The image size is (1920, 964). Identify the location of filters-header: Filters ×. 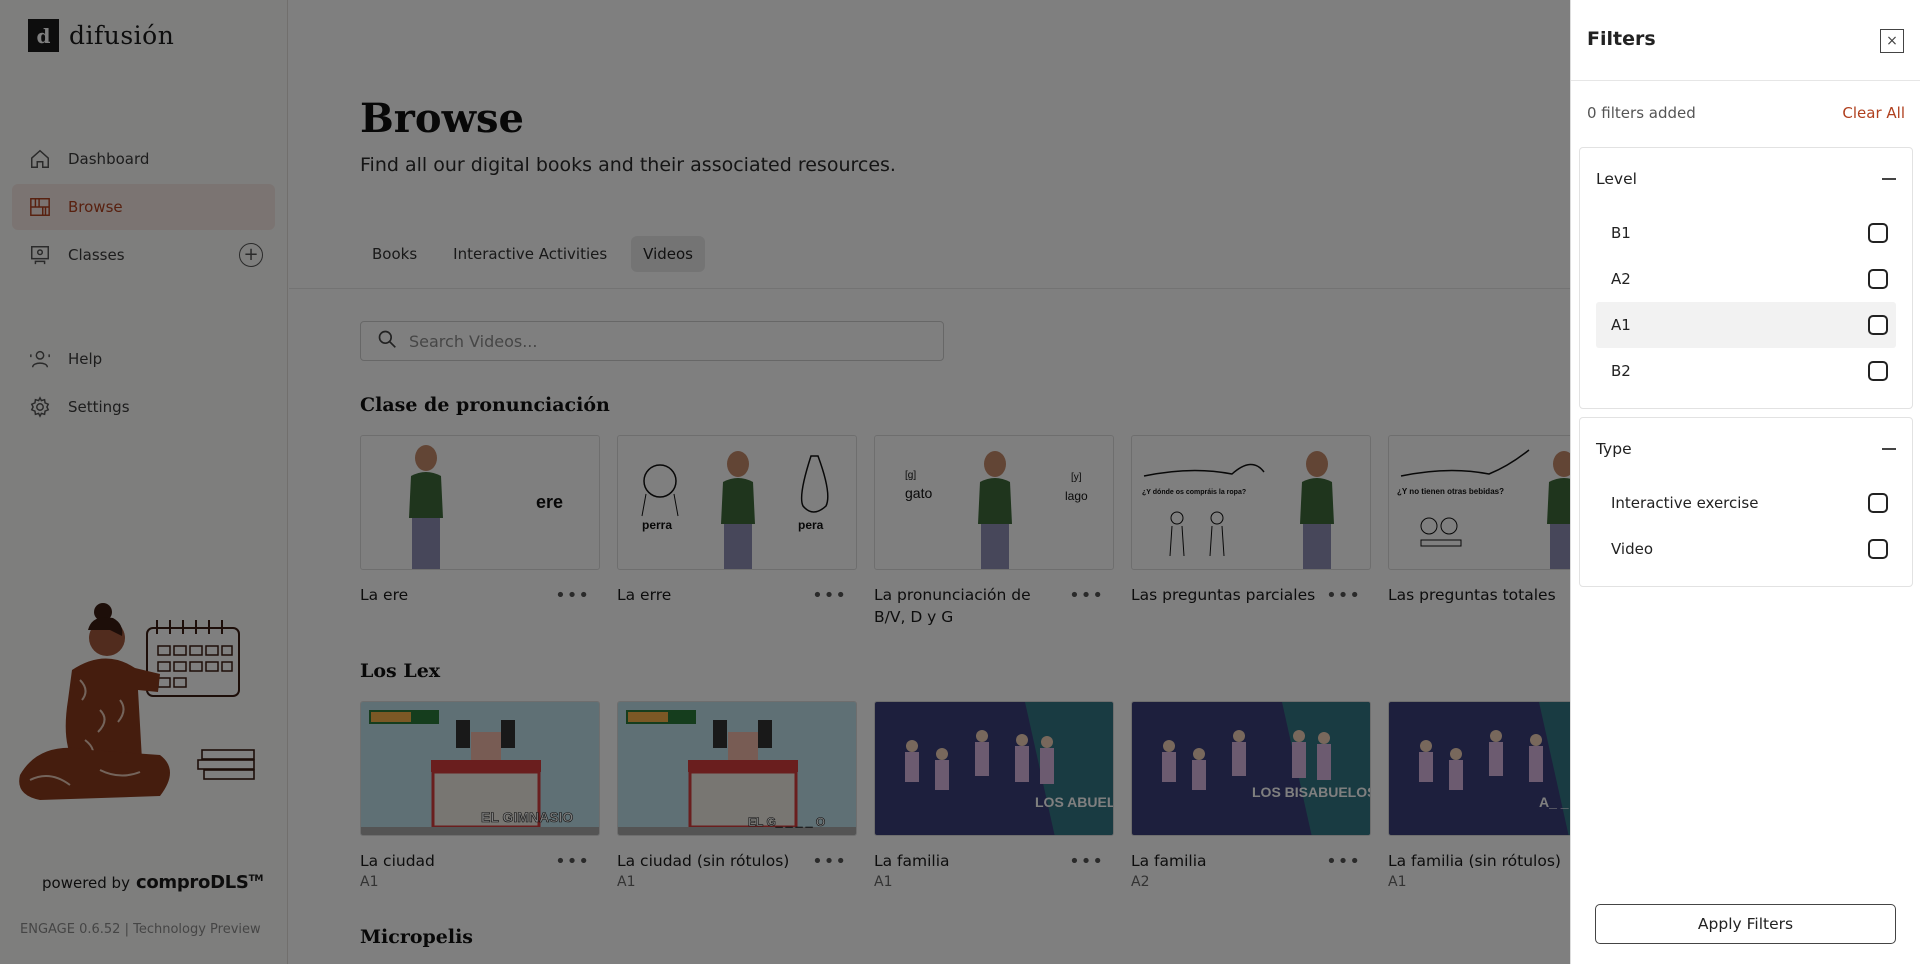
(1745, 40).